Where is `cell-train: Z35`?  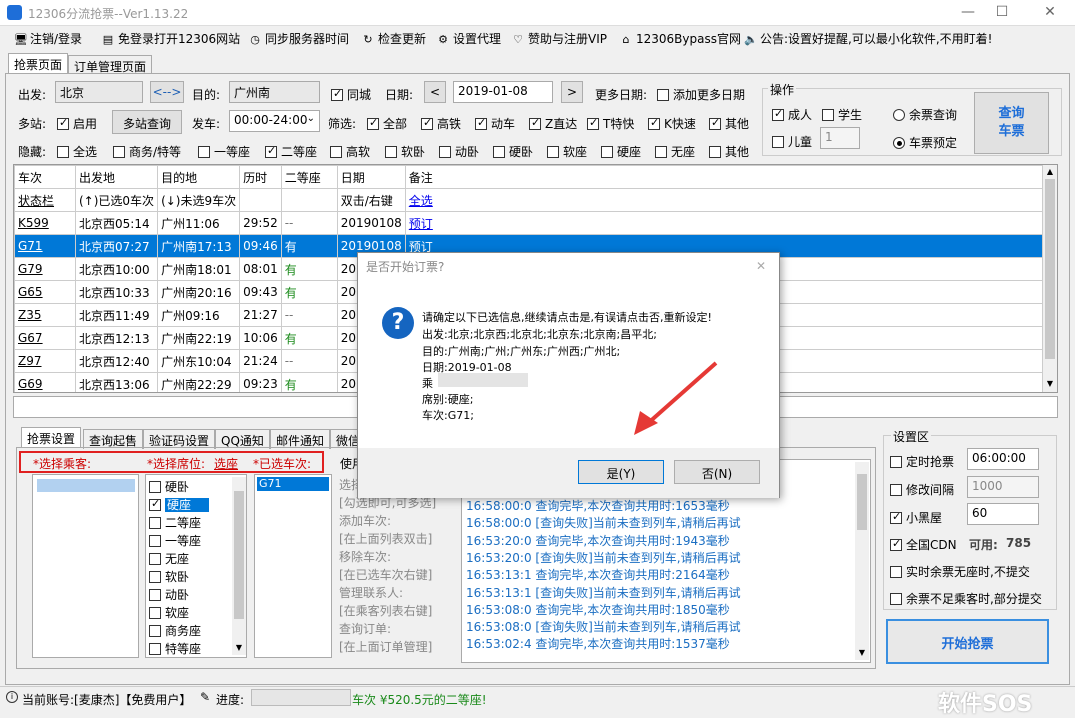 cell-train: Z35 is located at coordinates (45, 315).